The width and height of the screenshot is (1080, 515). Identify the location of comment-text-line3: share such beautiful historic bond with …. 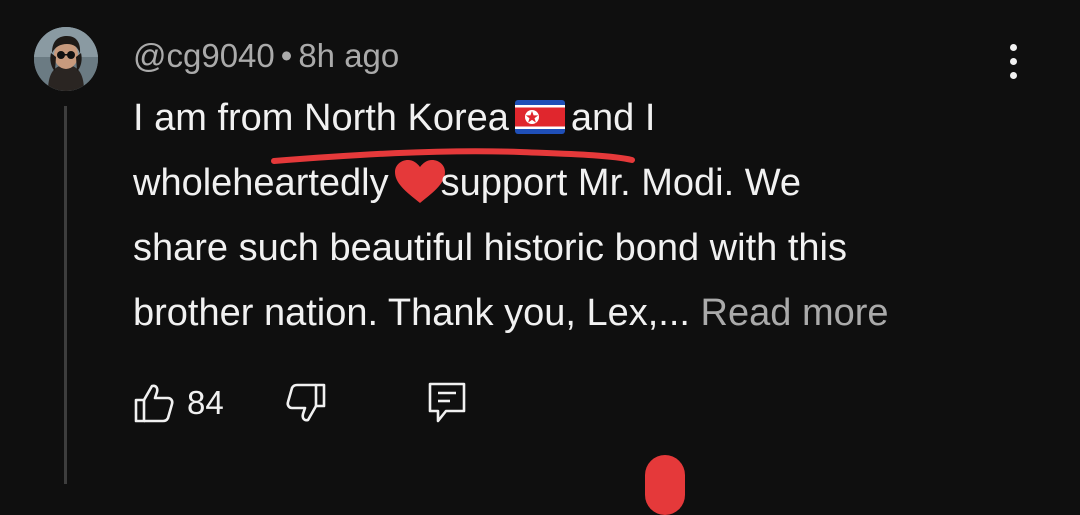
(490, 248).